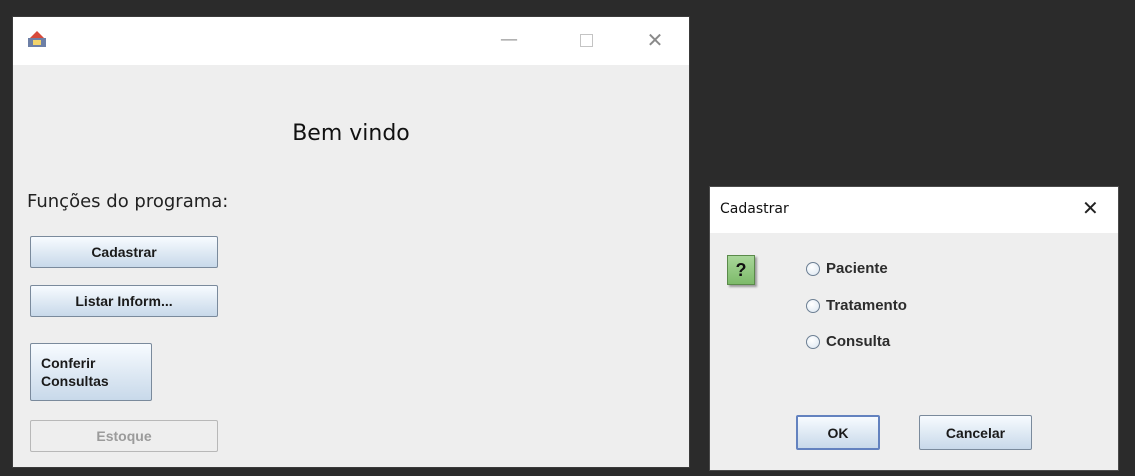 The height and width of the screenshot is (476, 1135). What do you see at coordinates (838, 432) in the screenshot?
I see `ok-button: OK` at bounding box center [838, 432].